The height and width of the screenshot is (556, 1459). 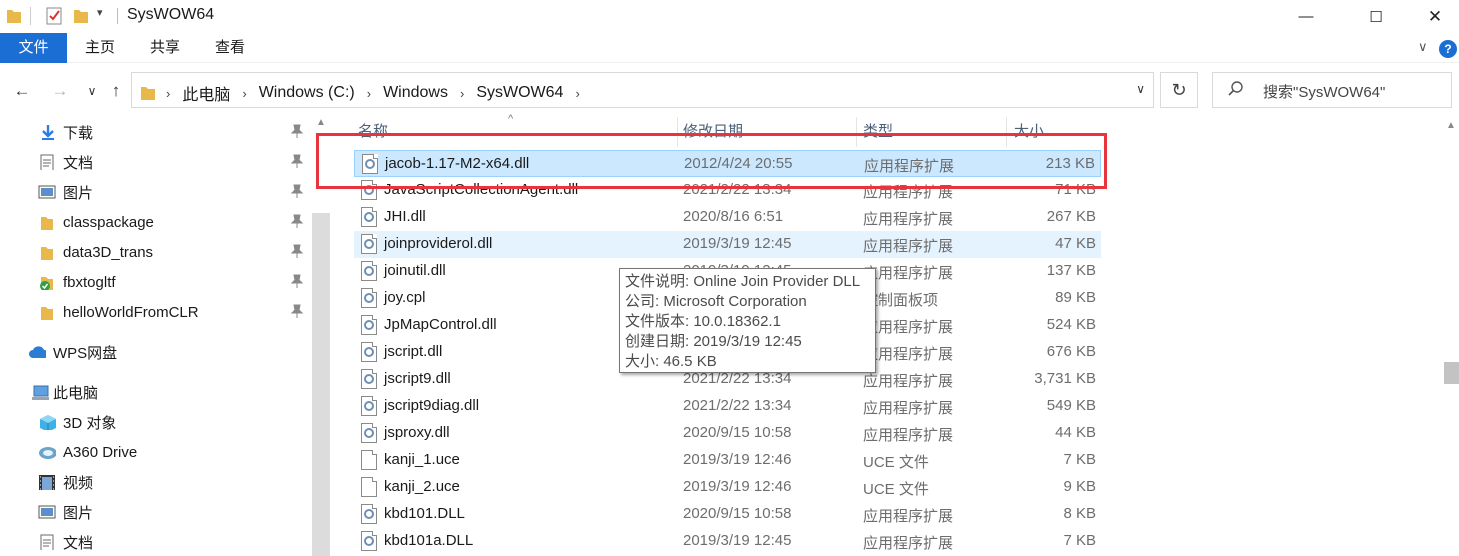 What do you see at coordinates (727, 541) in the screenshot?
I see `file-row: kbd101a.DLL 2019/3/19 12:45 应用程序扩展 7 KB` at bounding box center [727, 541].